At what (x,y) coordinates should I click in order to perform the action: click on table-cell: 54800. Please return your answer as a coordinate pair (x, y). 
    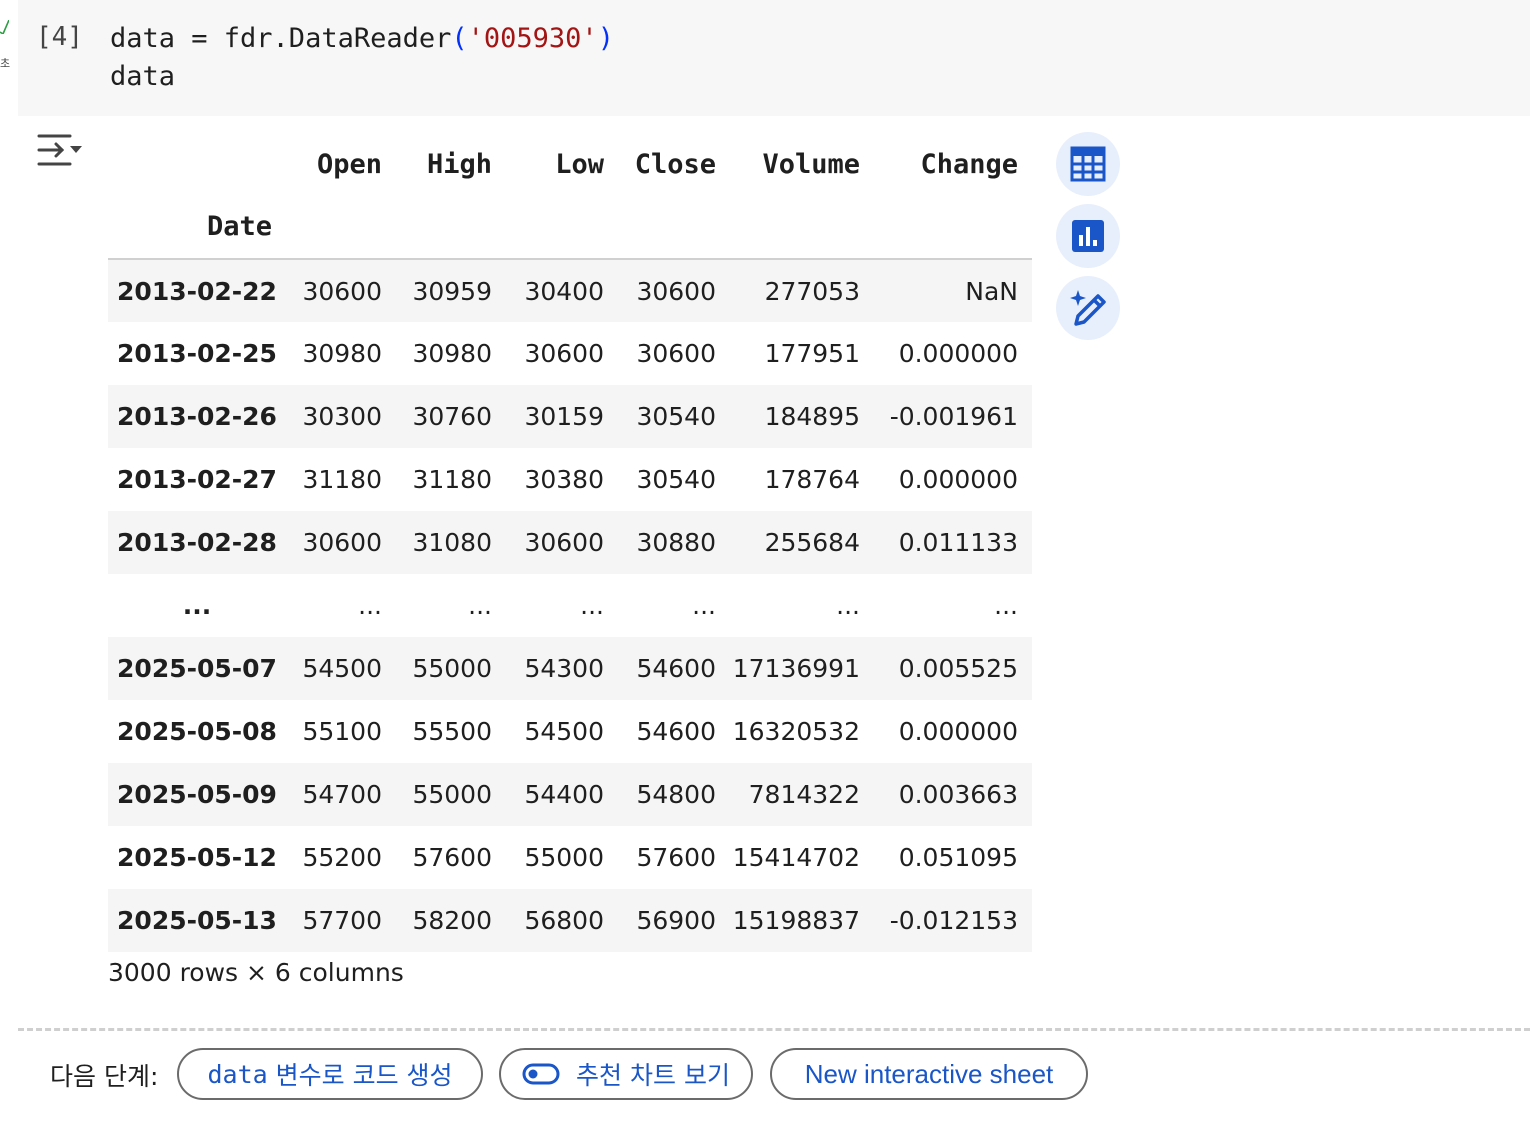
    Looking at the image, I should click on (676, 794).